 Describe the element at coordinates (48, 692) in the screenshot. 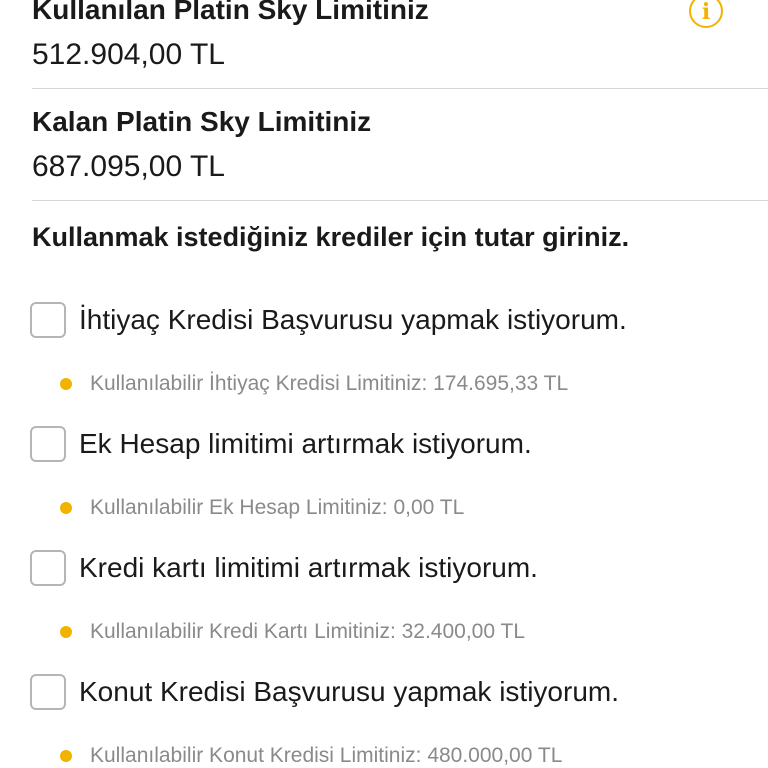

I see `konut-kredisi-checkbox` at that location.